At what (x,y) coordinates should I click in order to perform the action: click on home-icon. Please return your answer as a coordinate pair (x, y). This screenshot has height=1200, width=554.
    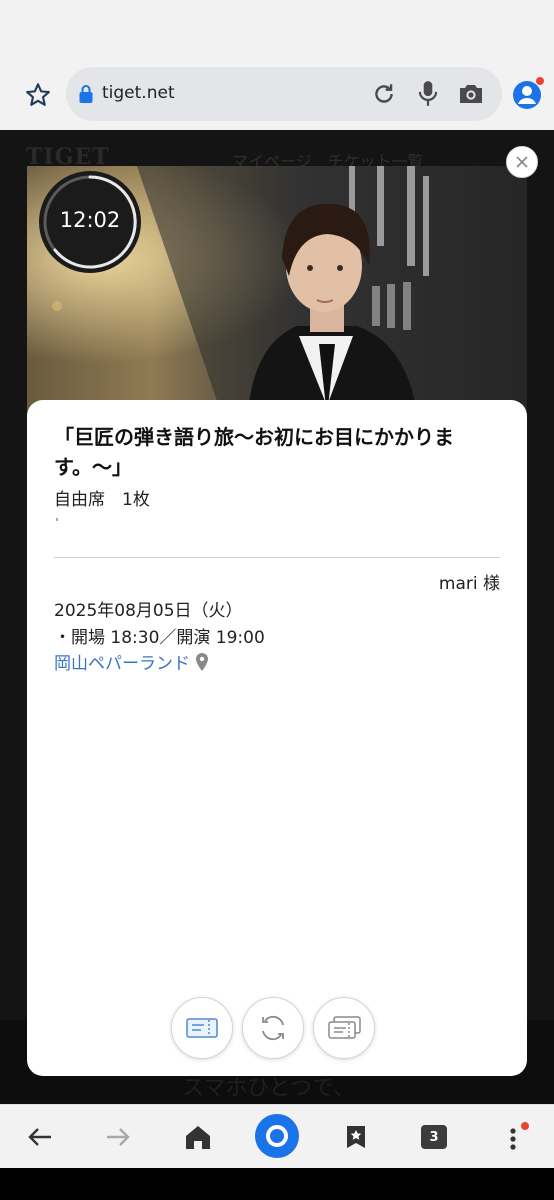
    Looking at the image, I should click on (198, 1137).